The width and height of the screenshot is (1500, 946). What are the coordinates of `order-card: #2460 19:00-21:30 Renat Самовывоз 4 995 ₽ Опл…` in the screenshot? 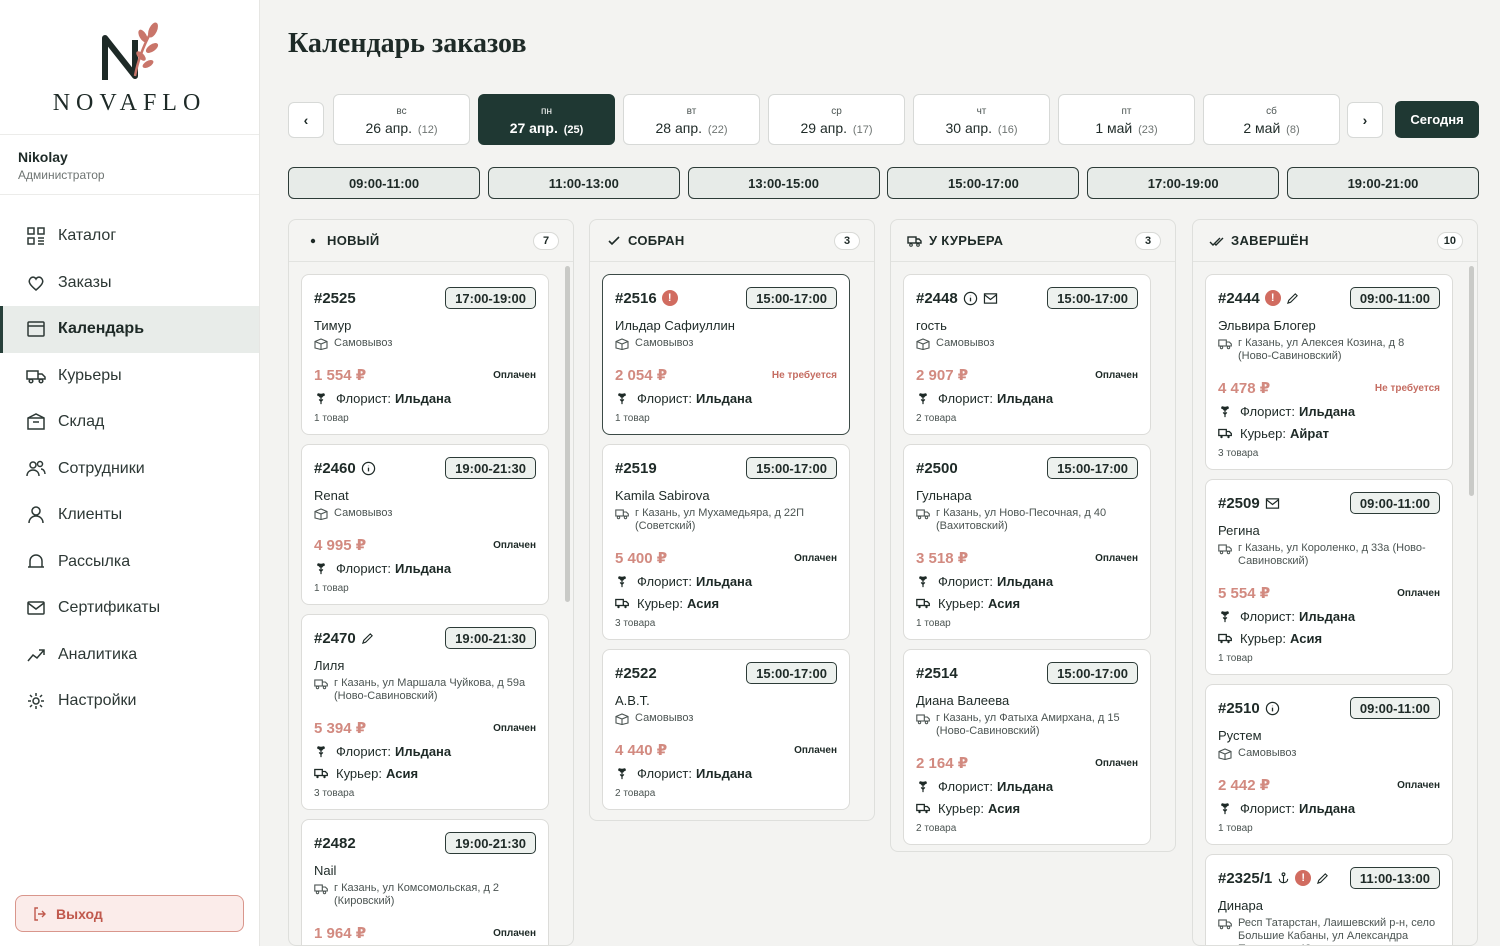 It's located at (425, 524).